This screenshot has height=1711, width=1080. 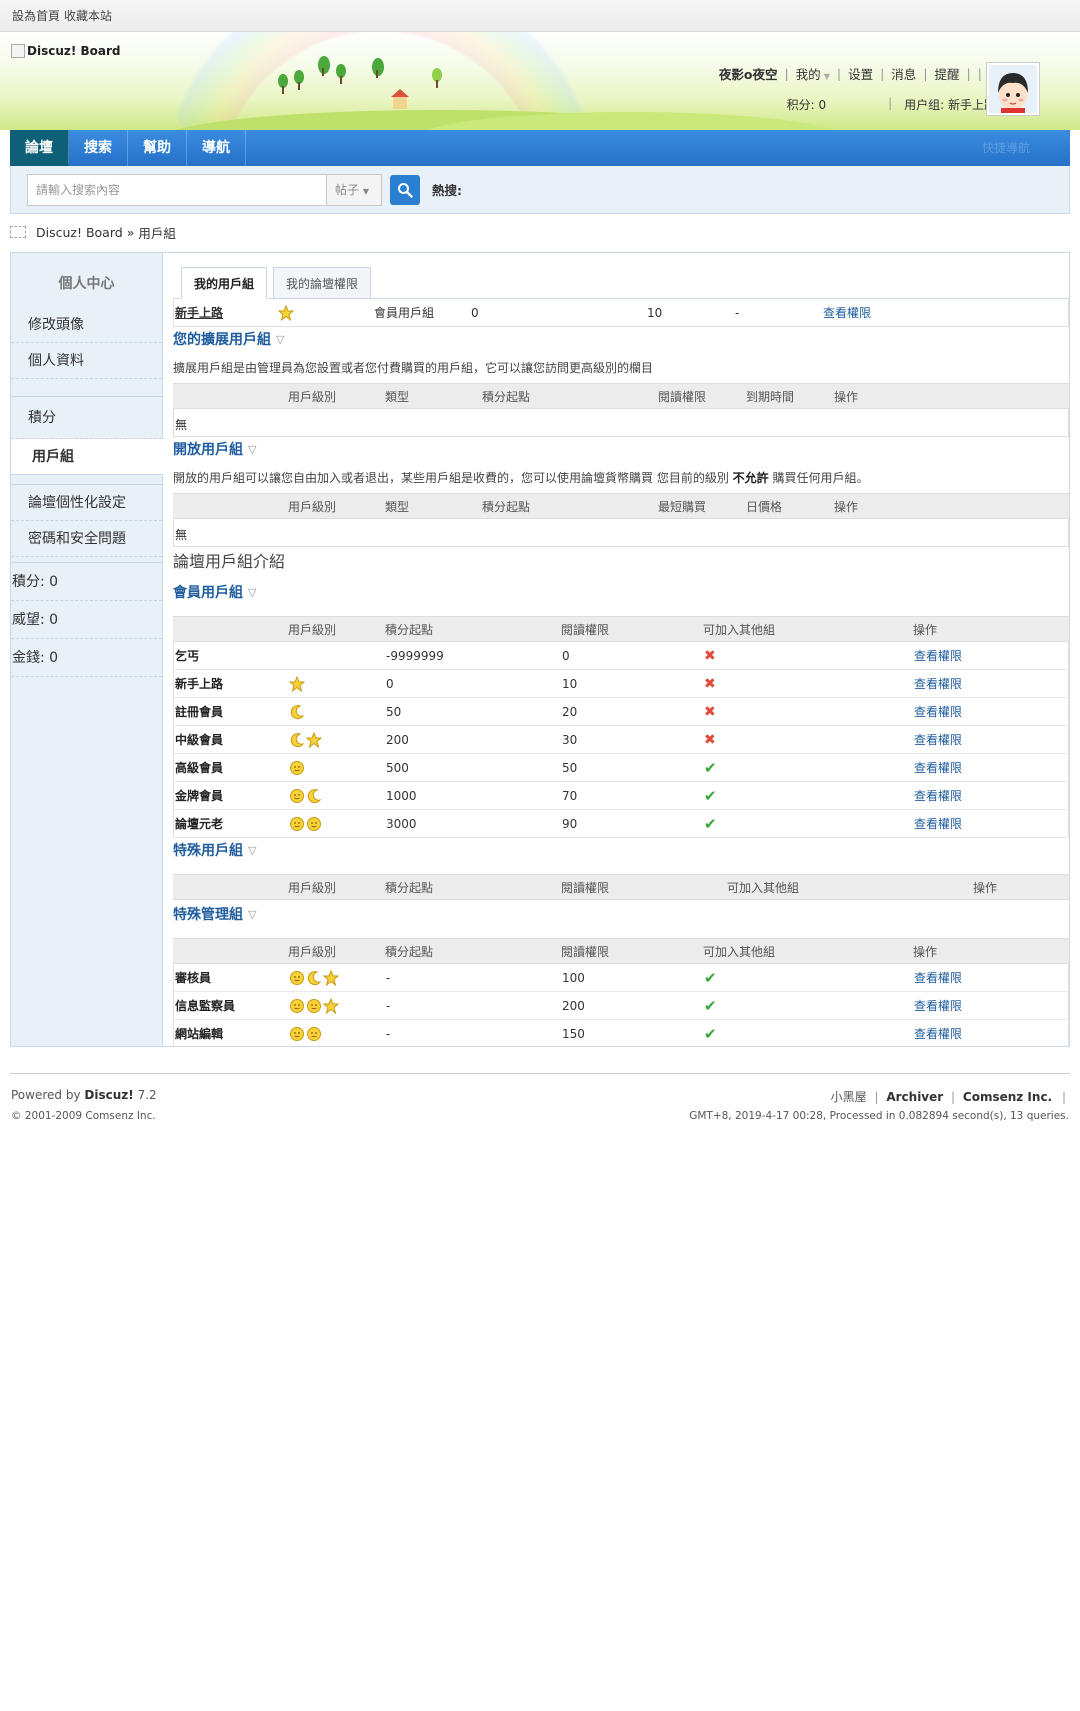 What do you see at coordinates (621, 340) in the screenshot?
I see `extended-groups-heading: 您的擴展用戶組 ▽` at bounding box center [621, 340].